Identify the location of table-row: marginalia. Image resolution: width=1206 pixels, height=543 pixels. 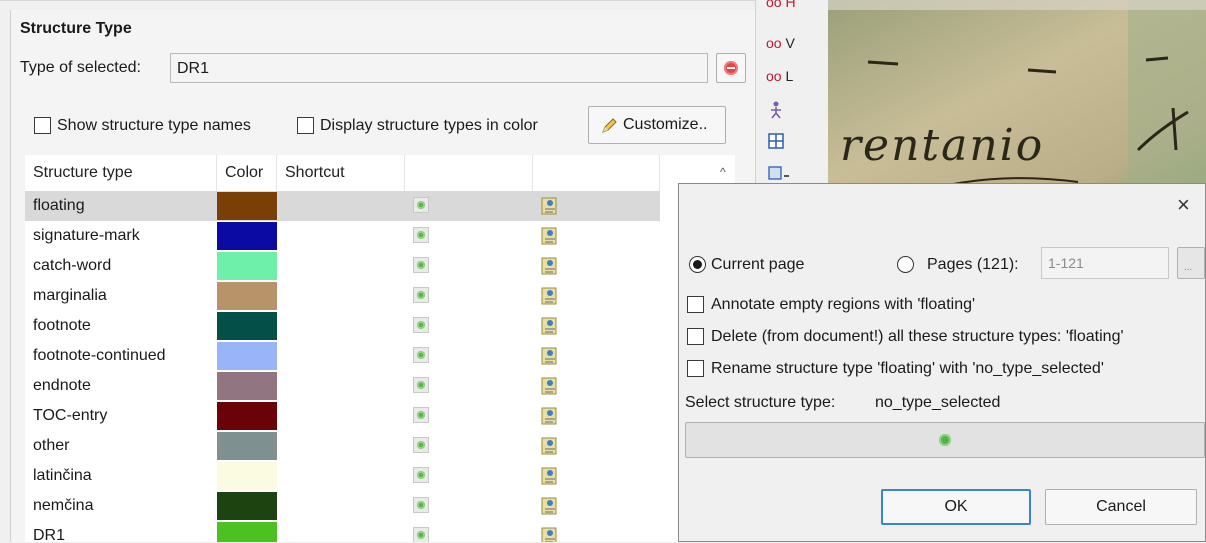
(342, 296).